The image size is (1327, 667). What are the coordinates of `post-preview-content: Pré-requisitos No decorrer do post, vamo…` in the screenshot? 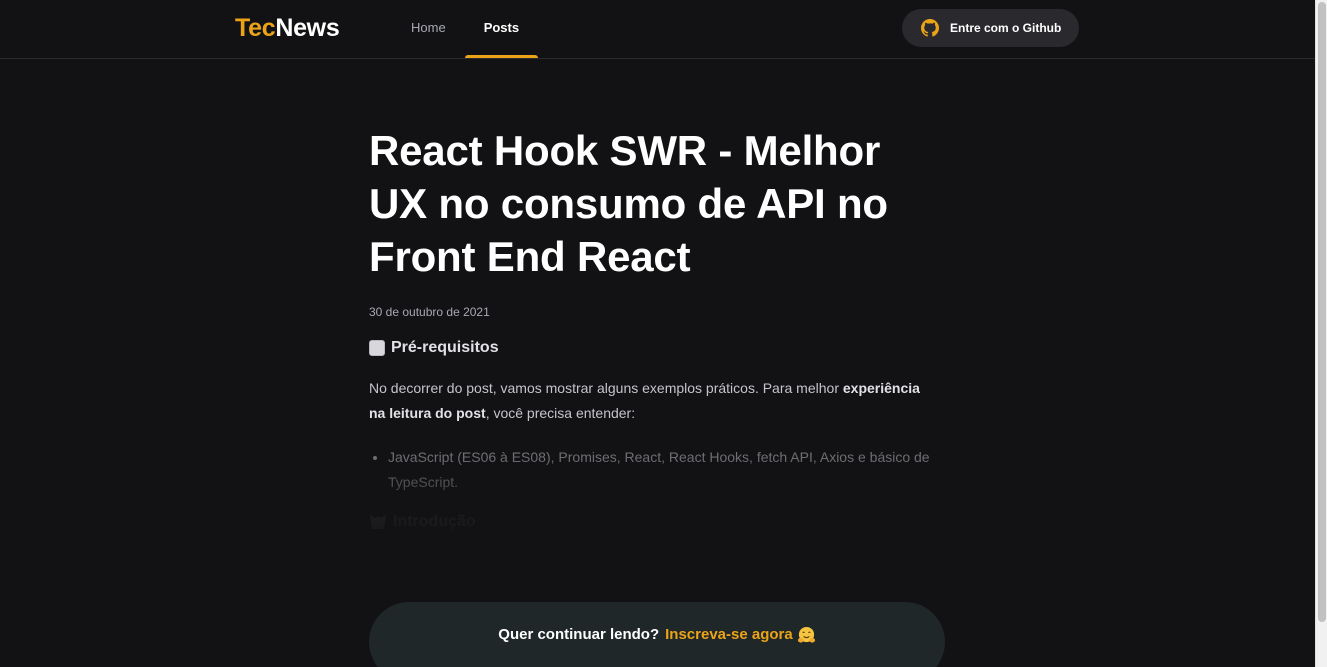 It's located at (657, 449).